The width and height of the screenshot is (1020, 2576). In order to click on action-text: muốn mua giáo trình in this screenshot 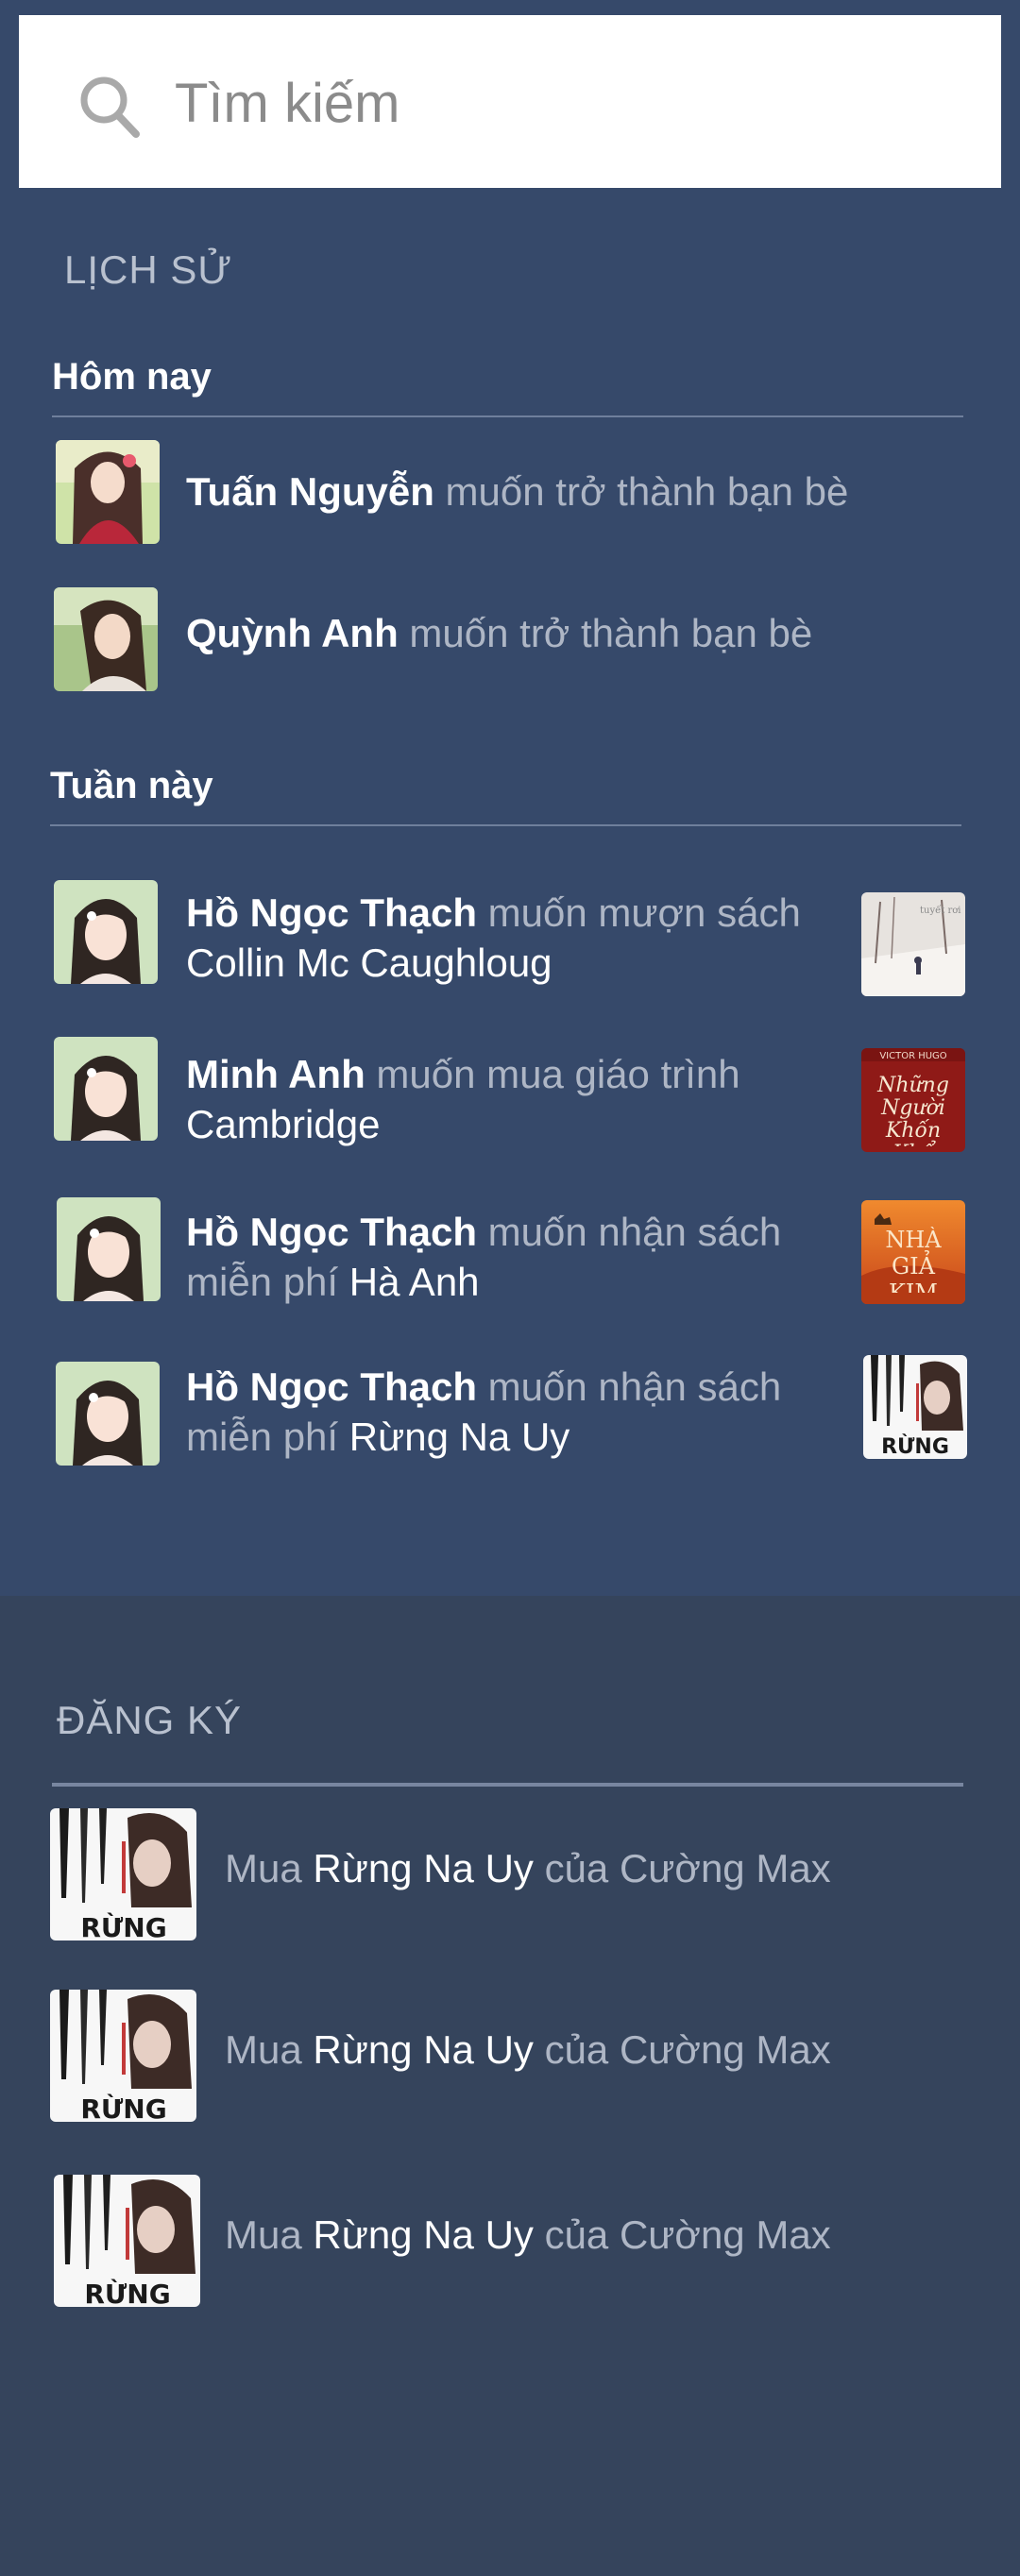, I will do `click(552, 1074)`.